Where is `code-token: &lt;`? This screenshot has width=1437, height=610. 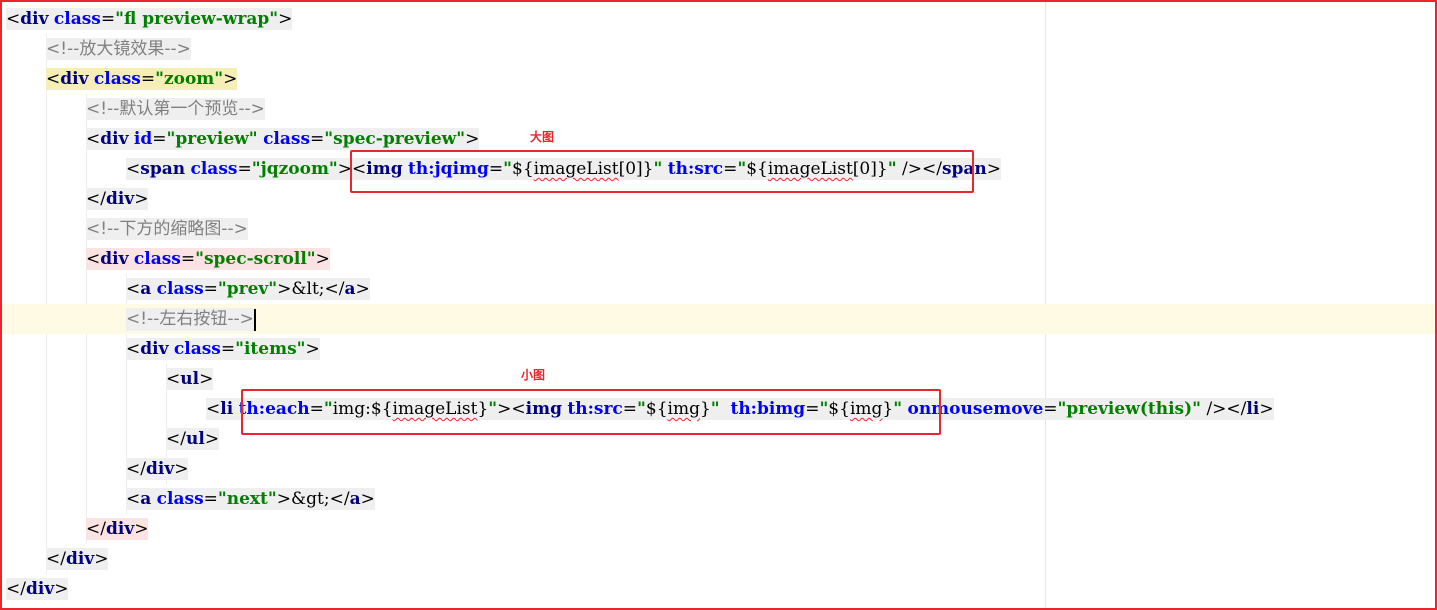
code-token: &lt; is located at coordinates (308, 289).